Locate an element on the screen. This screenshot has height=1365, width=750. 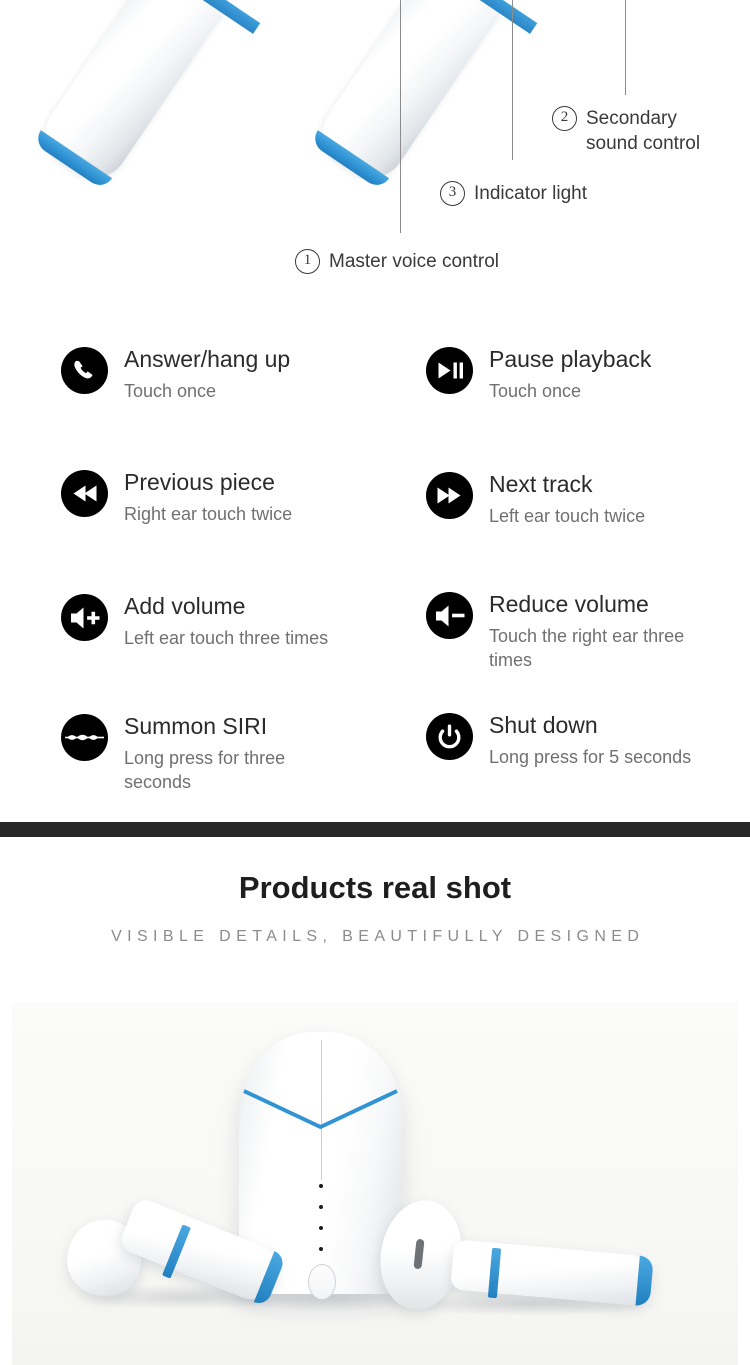
feature-add-volume: Add volume Left ear touch three times is located at coordinates (194, 621).